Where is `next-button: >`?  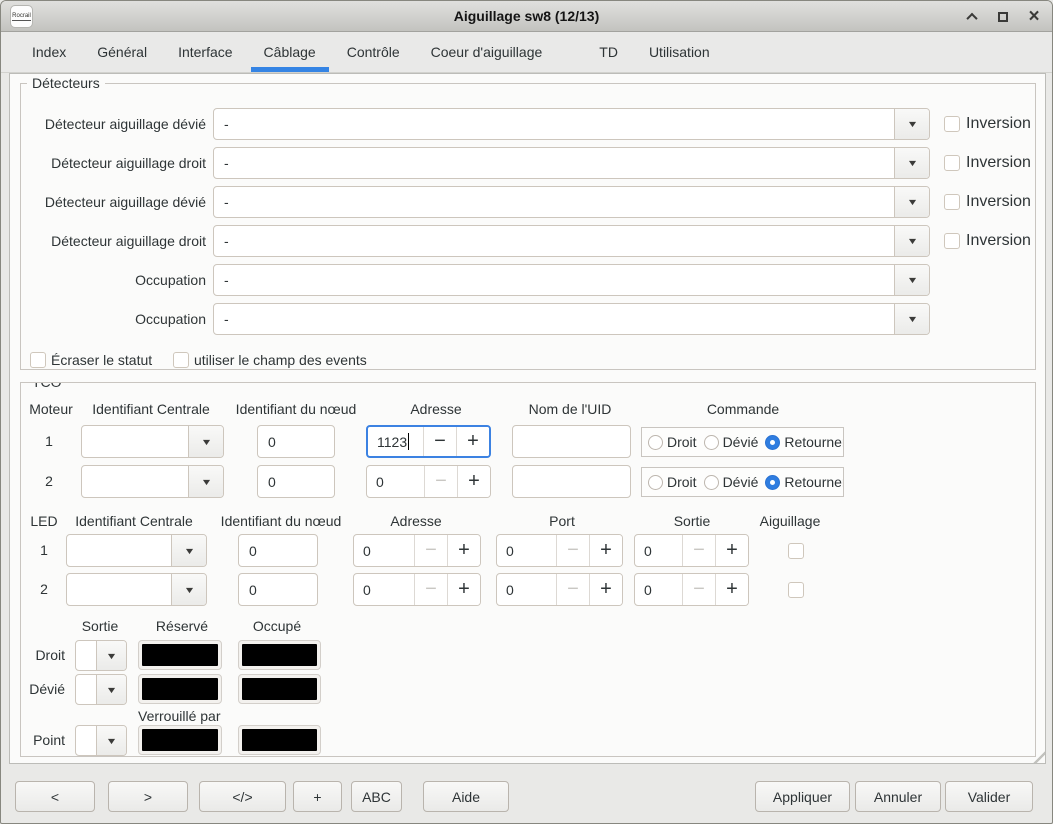 next-button: > is located at coordinates (148, 796).